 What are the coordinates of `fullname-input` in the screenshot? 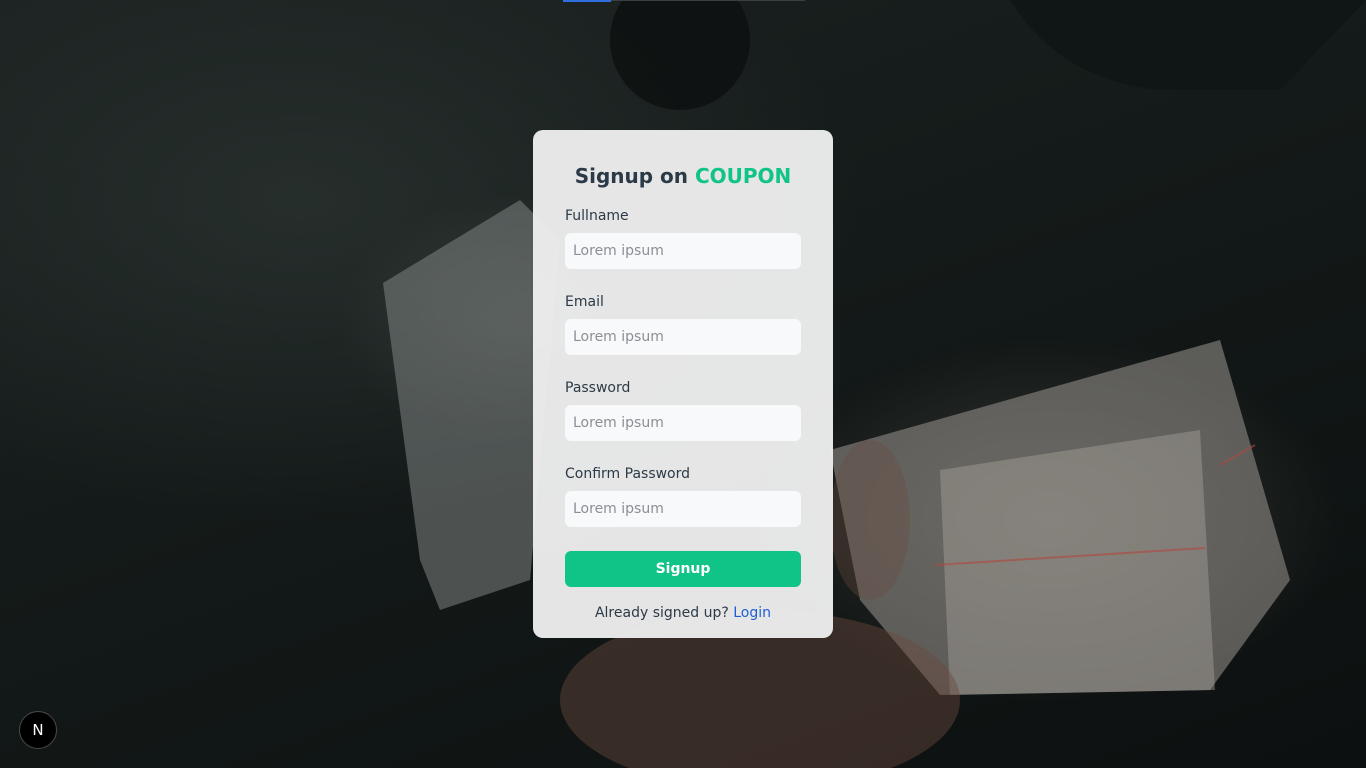 It's located at (683, 251).